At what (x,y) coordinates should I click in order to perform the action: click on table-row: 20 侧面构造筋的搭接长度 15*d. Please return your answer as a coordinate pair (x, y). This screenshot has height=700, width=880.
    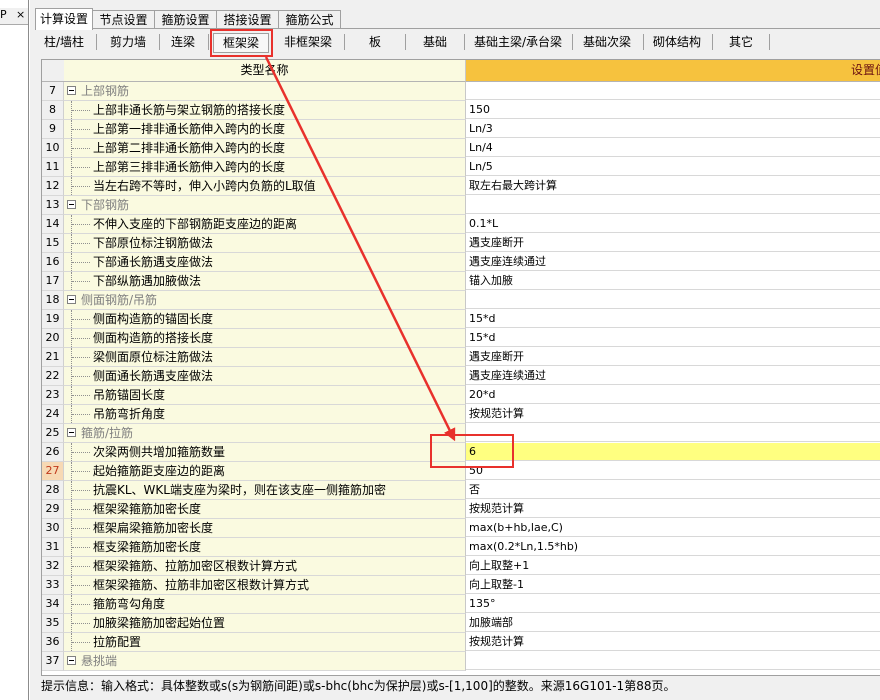
    Looking at the image, I should click on (461, 338).